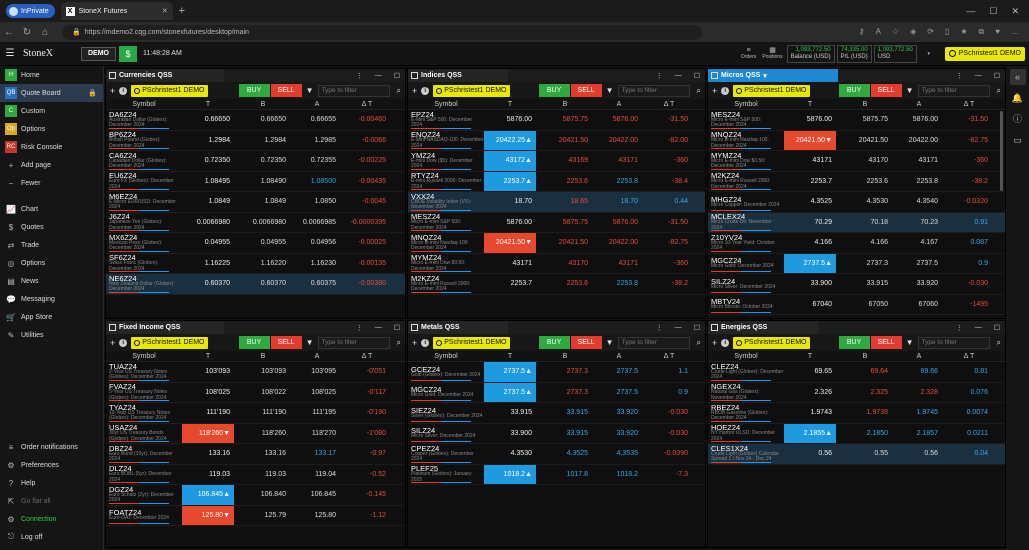  I want to click on bid-cell: 33.915, so click(565, 433).